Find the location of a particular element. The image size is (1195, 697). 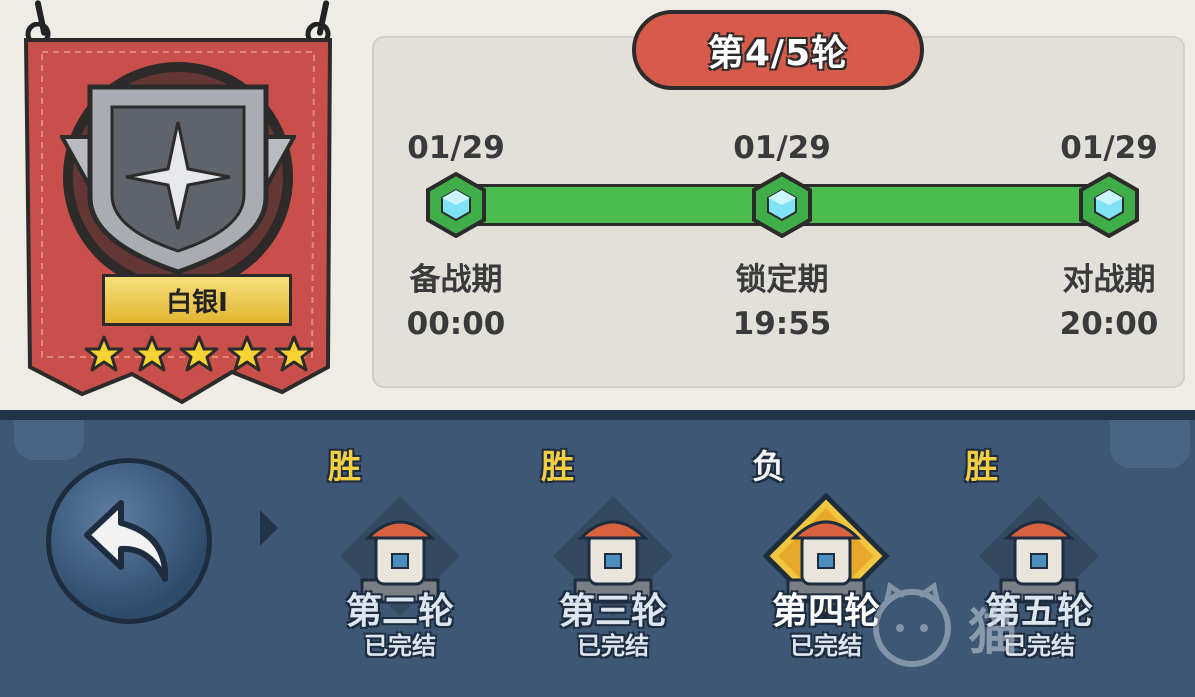

rank-stars is located at coordinates (199, 354).